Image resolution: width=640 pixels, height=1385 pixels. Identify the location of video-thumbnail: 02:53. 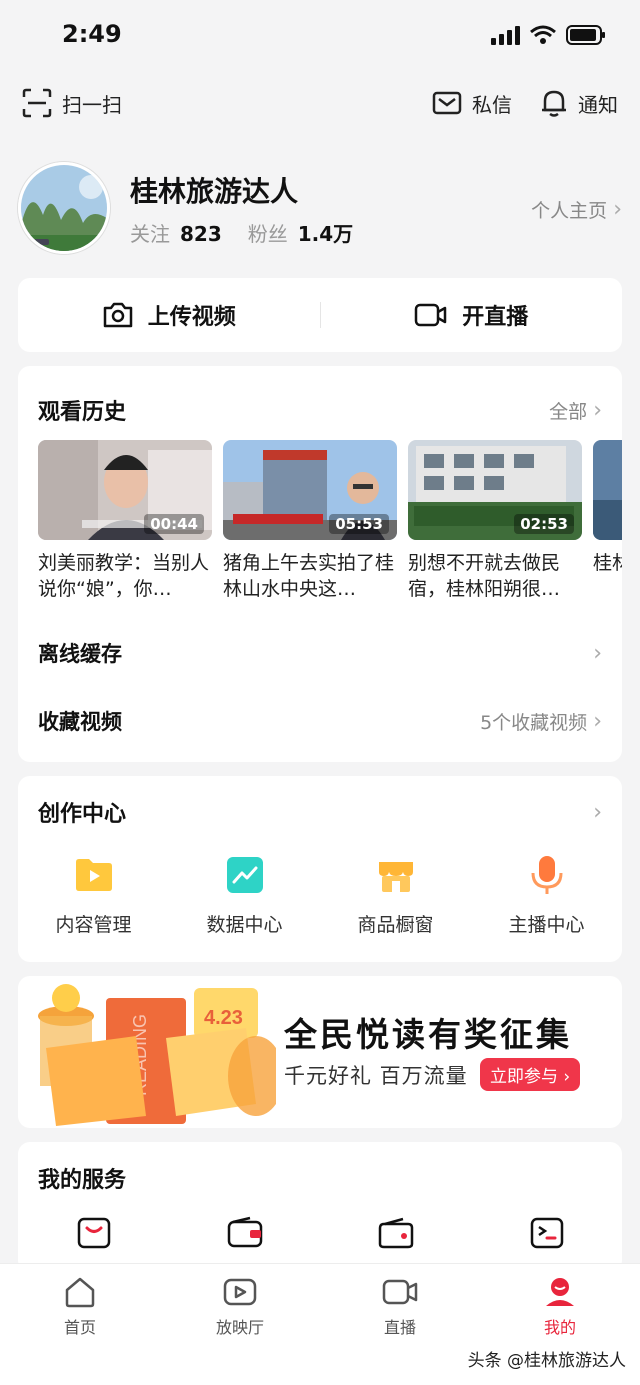
(495, 490).